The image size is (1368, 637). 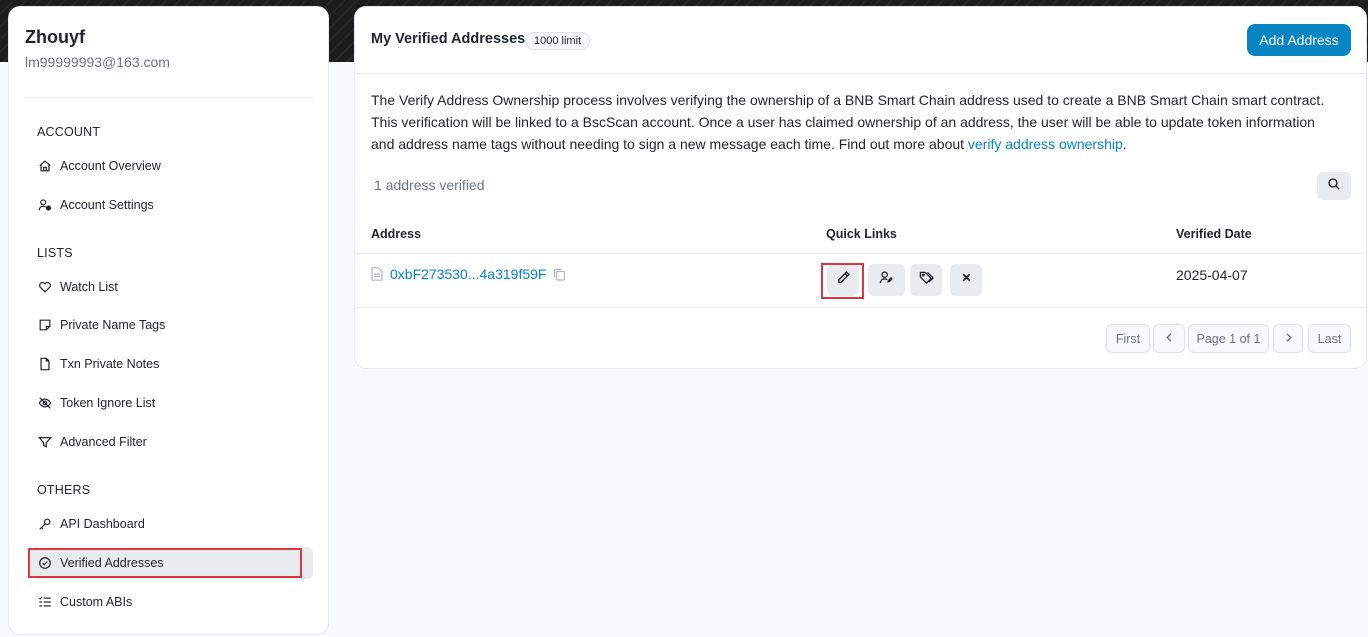 I want to click on table-header-divider, so click(x=860, y=253).